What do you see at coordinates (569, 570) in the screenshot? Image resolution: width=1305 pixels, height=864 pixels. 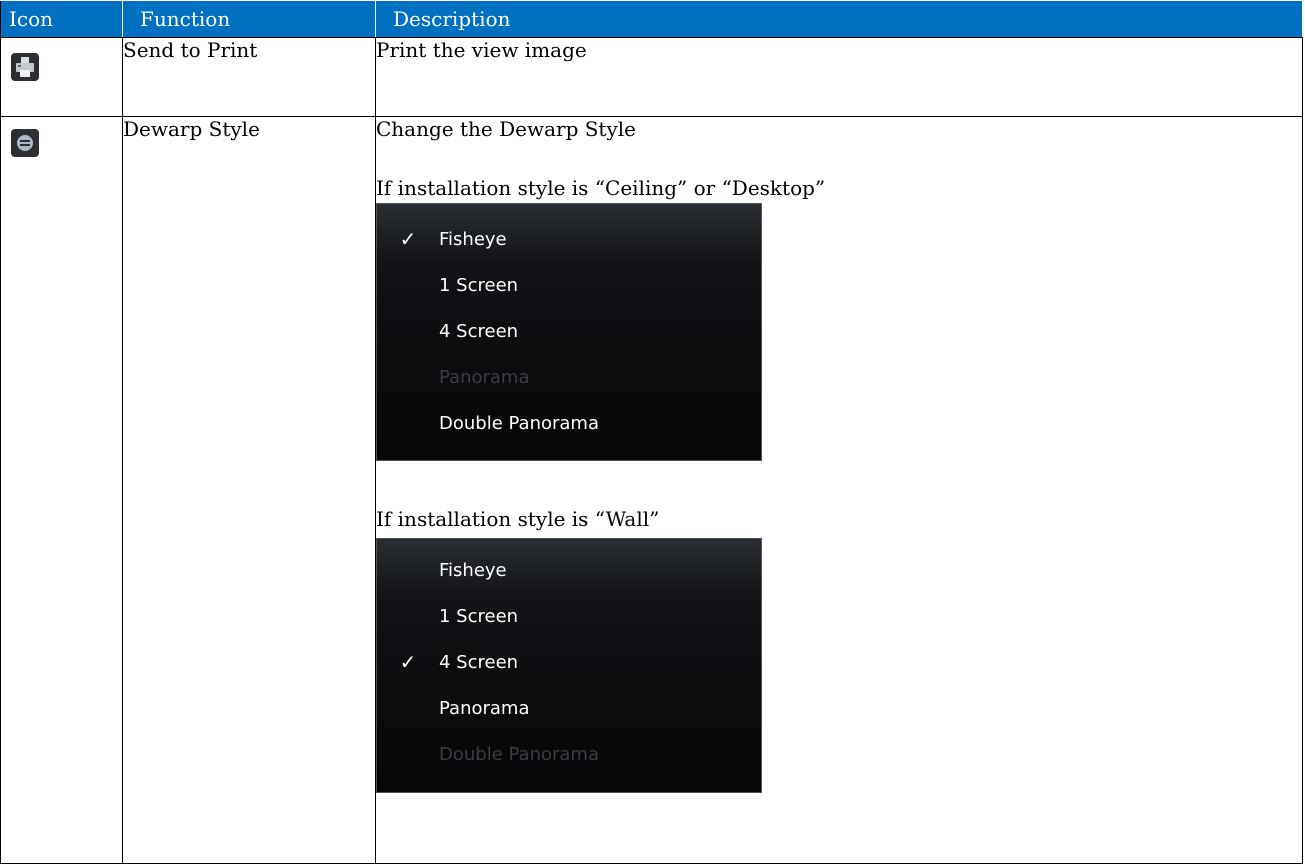 I see `menu-item: Fisheye` at bounding box center [569, 570].